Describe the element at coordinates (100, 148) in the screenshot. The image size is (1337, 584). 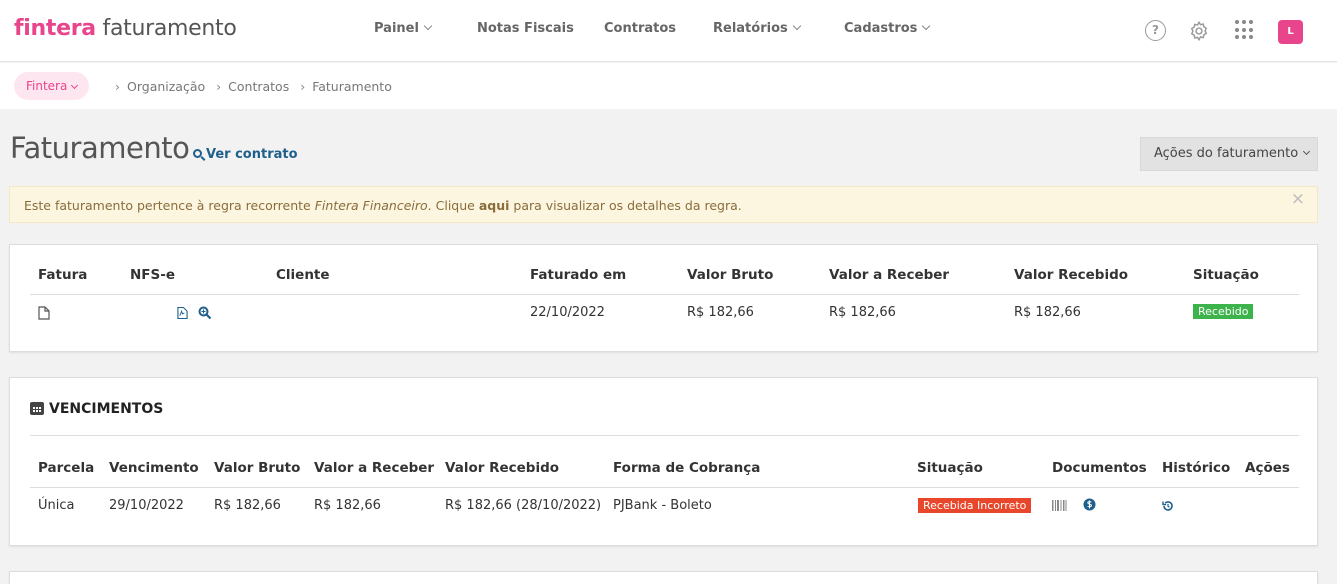
I see `page-title: Faturamento` at that location.